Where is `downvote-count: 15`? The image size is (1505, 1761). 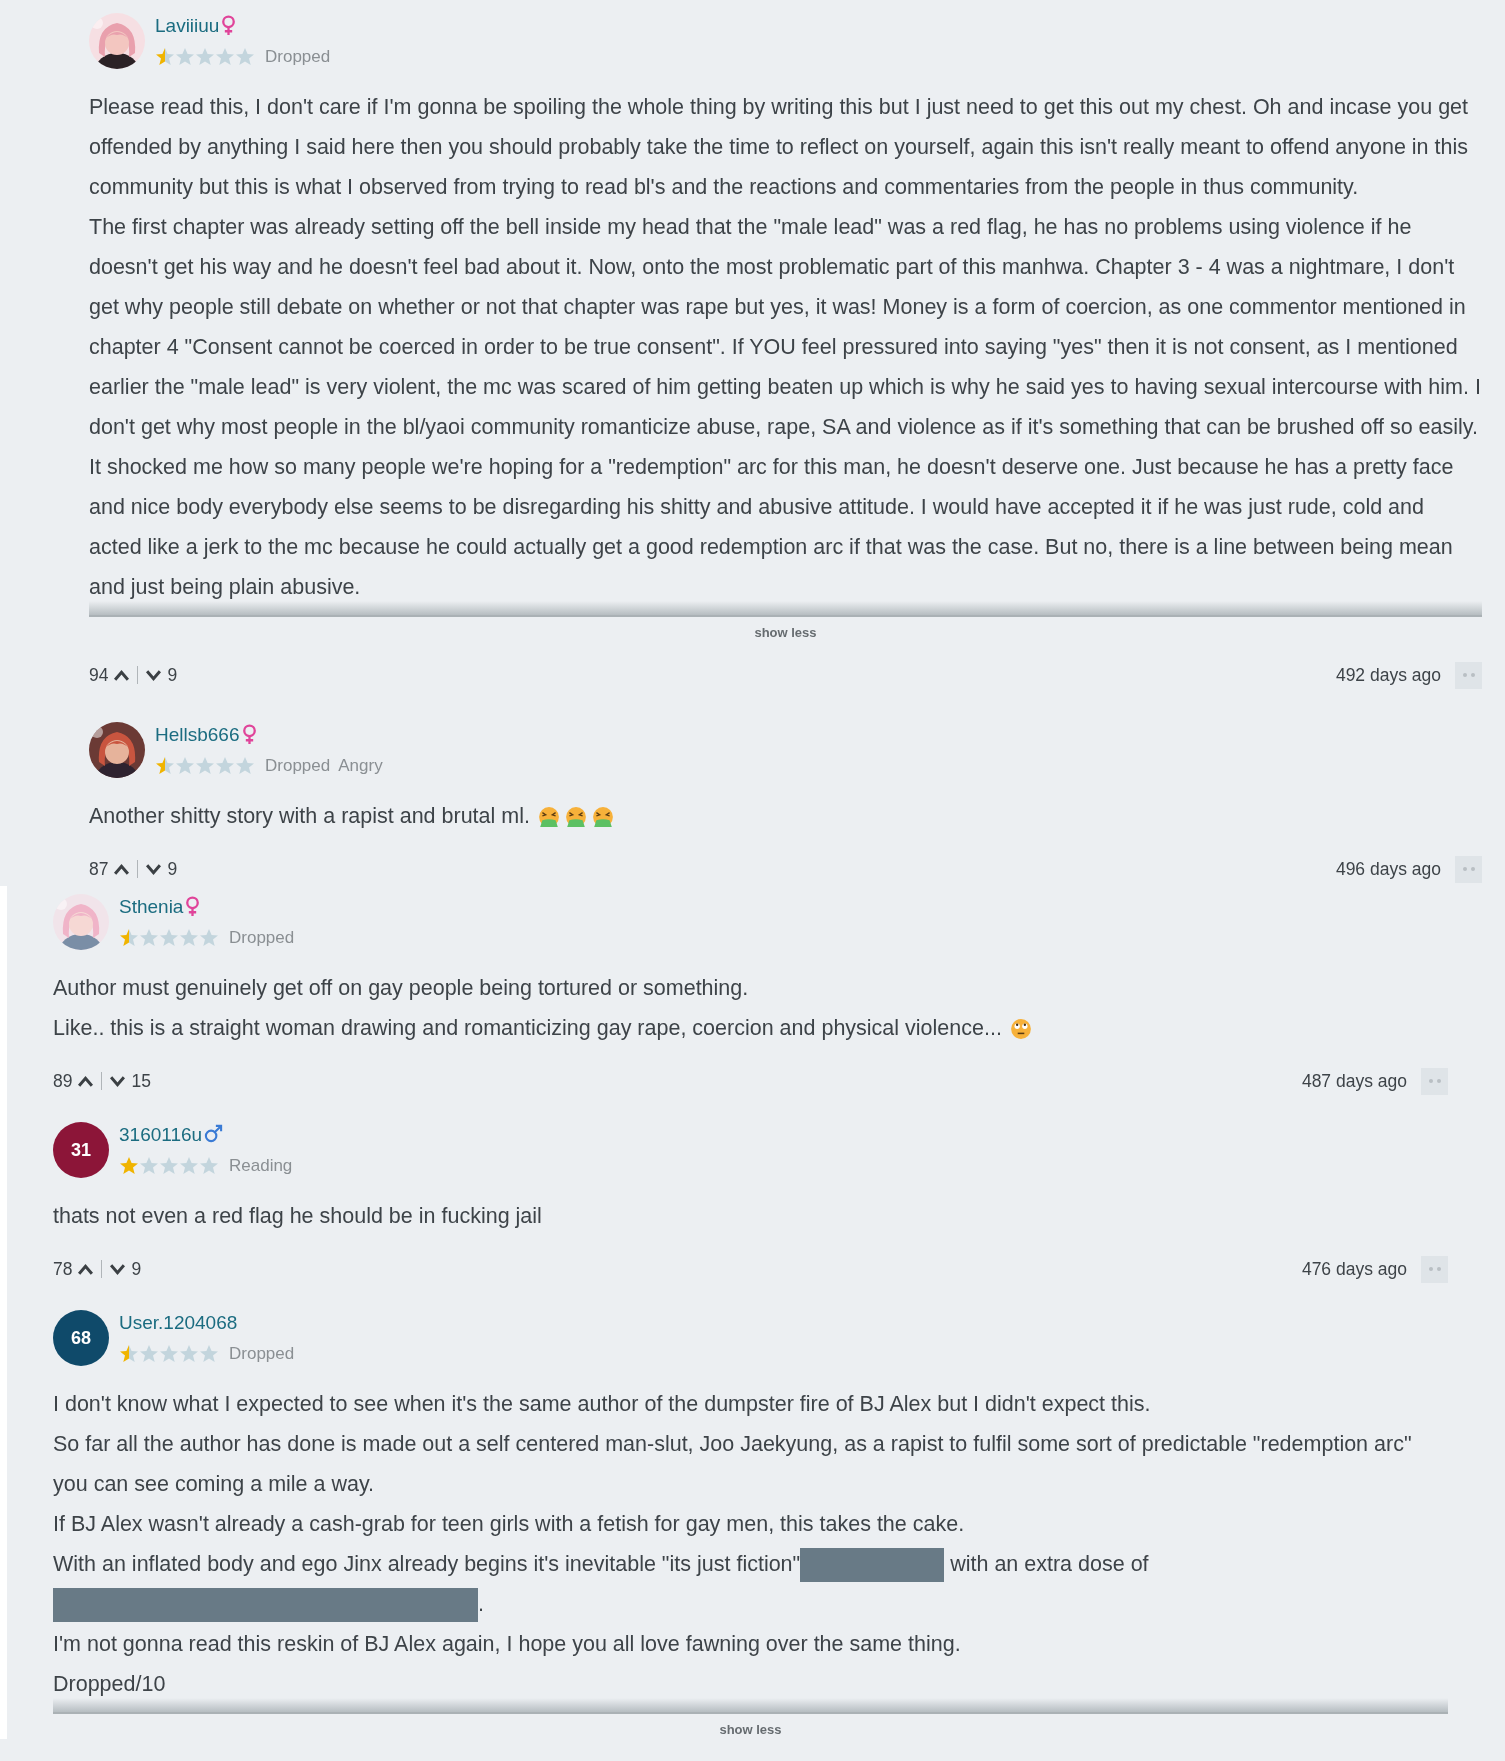 downvote-count: 15 is located at coordinates (141, 1081).